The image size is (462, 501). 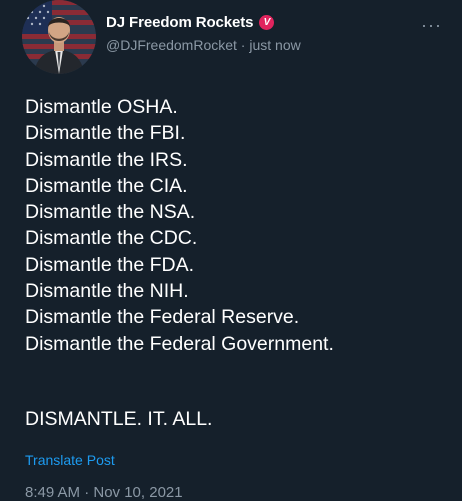 What do you see at coordinates (203, 45) in the screenshot?
I see `author-handle-timestamp: @DJFreedomRocket · just now` at bounding box center [203, 45].